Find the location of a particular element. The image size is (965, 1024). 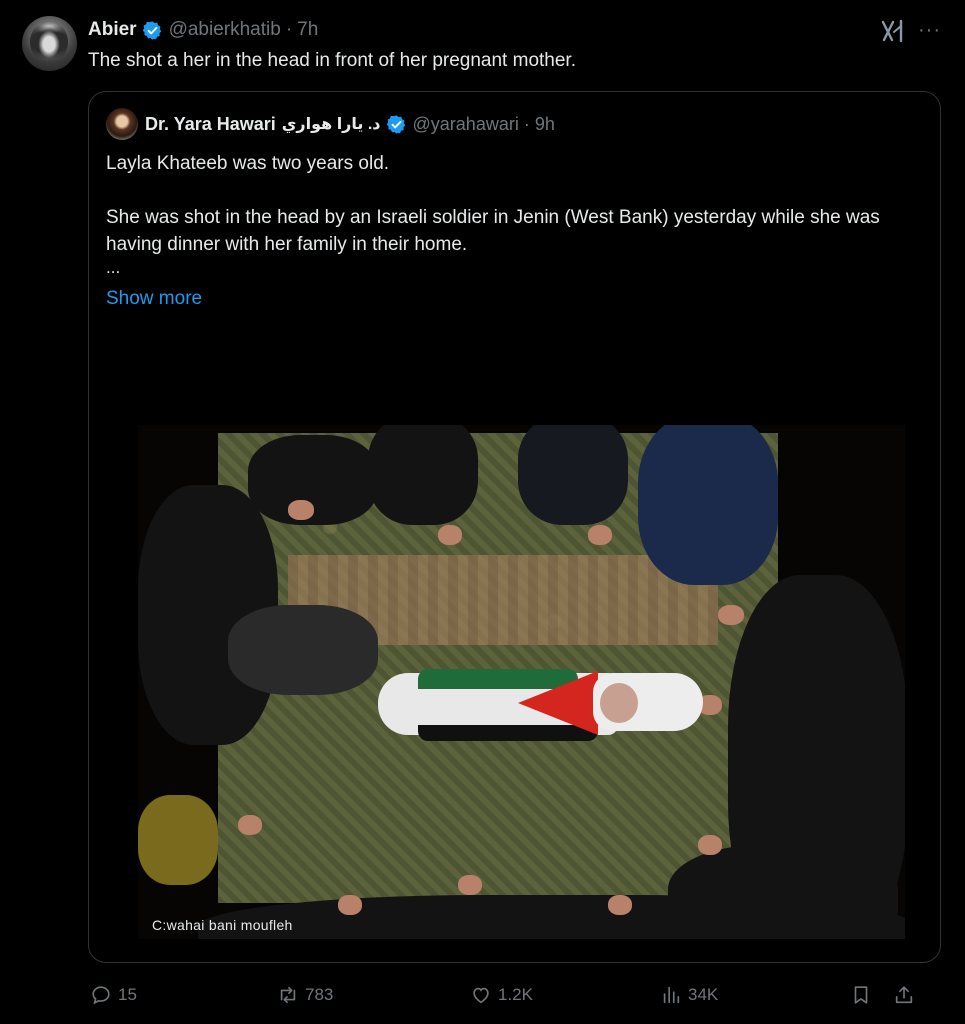

quote-author-name: Dr. Yara Hawari is located at coordinates (210, 124).